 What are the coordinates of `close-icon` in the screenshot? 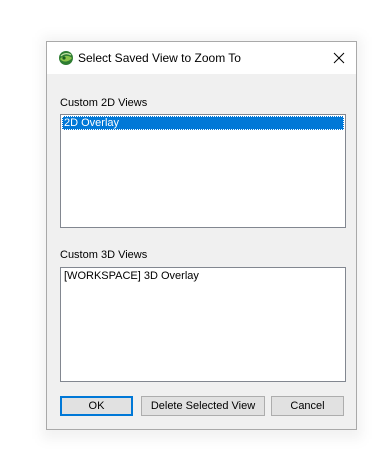 It's located at (339, 58).